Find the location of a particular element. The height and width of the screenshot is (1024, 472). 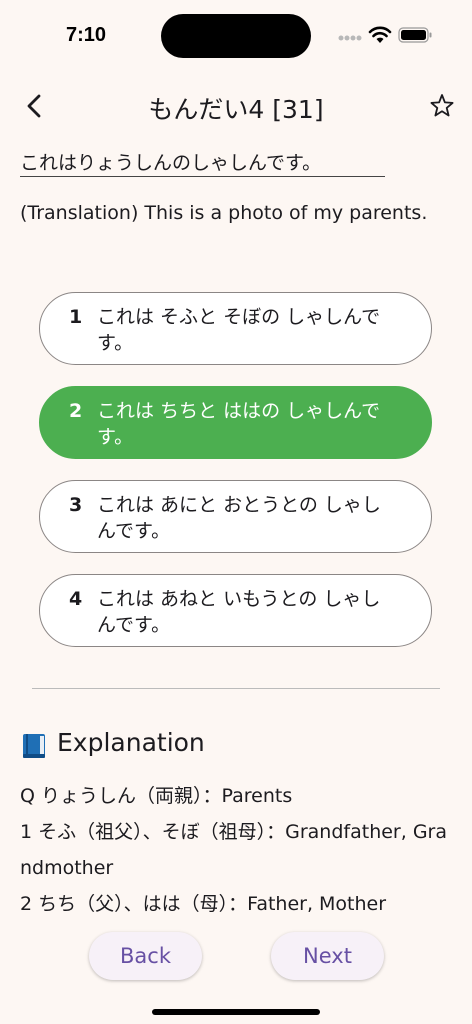

status-time: 7:10 is located at coordinates (86, 35).